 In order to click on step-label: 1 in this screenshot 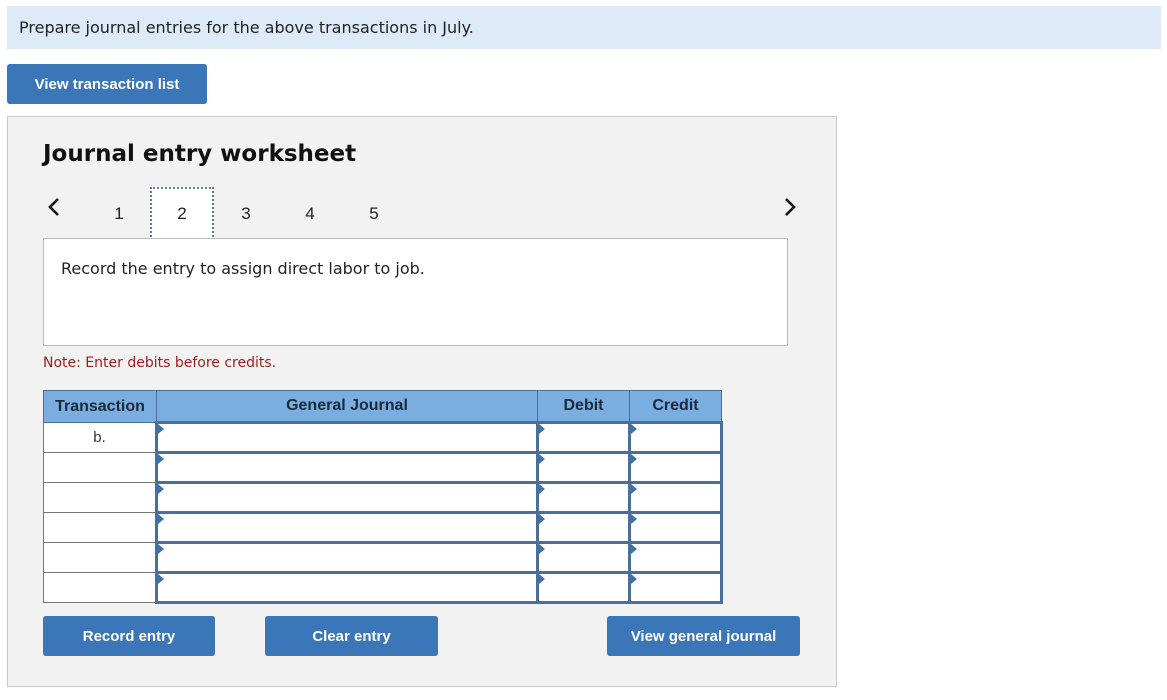, I will do `click(119, 213)`.